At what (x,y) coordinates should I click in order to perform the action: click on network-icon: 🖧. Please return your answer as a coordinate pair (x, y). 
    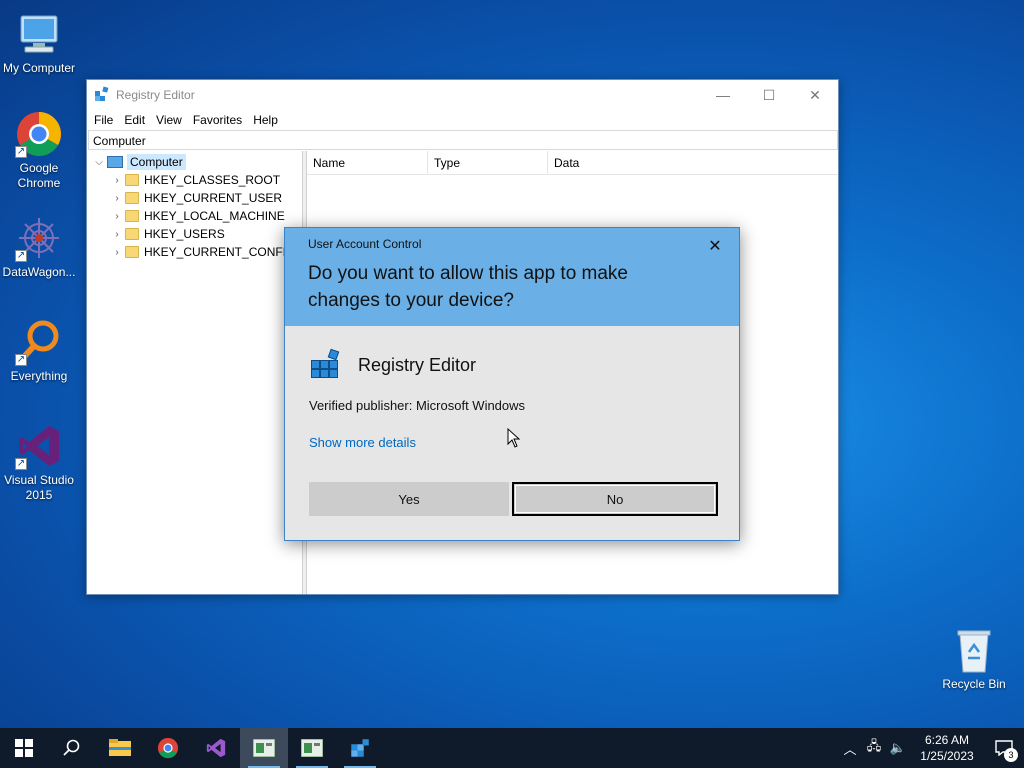
    Looking at the image, I should click on (874, 745).